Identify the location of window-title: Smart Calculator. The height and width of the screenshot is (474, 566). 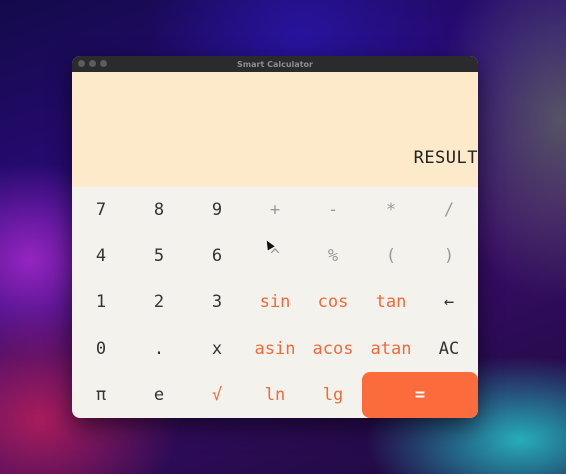
(275, 64).